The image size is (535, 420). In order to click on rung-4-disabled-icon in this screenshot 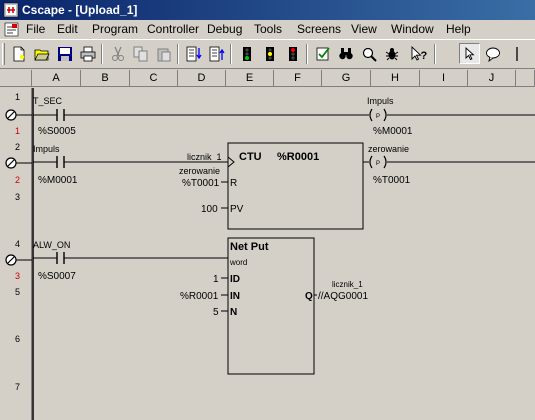, I will do `click(11, 260)`.